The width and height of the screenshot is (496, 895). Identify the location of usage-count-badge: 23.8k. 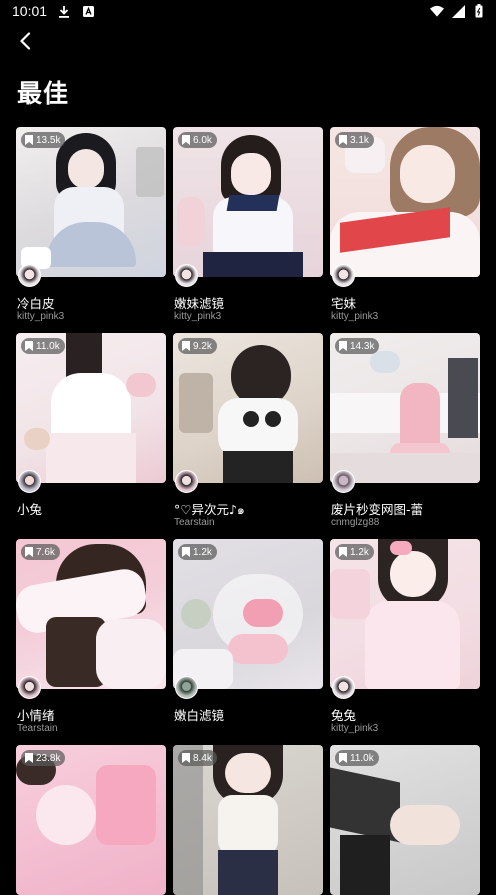
(43, 758).